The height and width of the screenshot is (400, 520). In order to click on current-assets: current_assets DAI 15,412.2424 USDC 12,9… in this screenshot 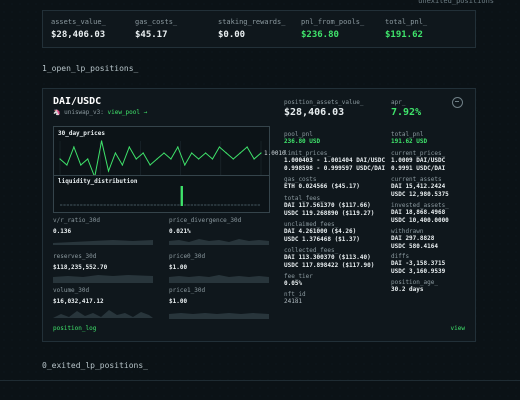, I will do `click(420, 187)`.